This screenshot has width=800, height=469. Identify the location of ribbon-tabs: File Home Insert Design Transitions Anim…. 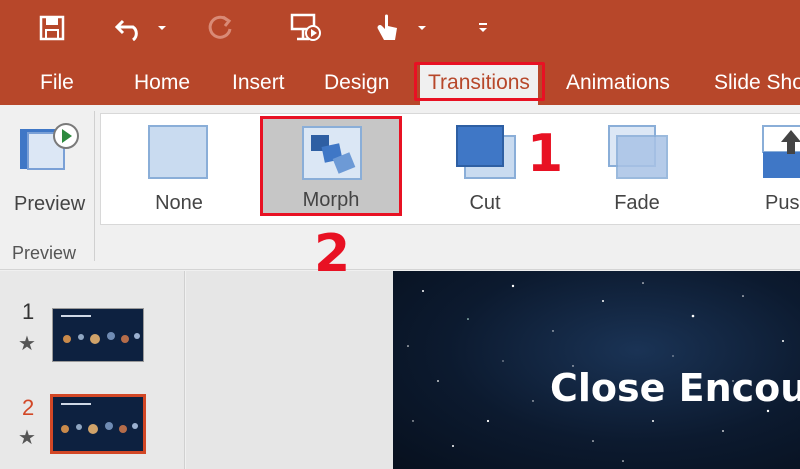
(400, 82).